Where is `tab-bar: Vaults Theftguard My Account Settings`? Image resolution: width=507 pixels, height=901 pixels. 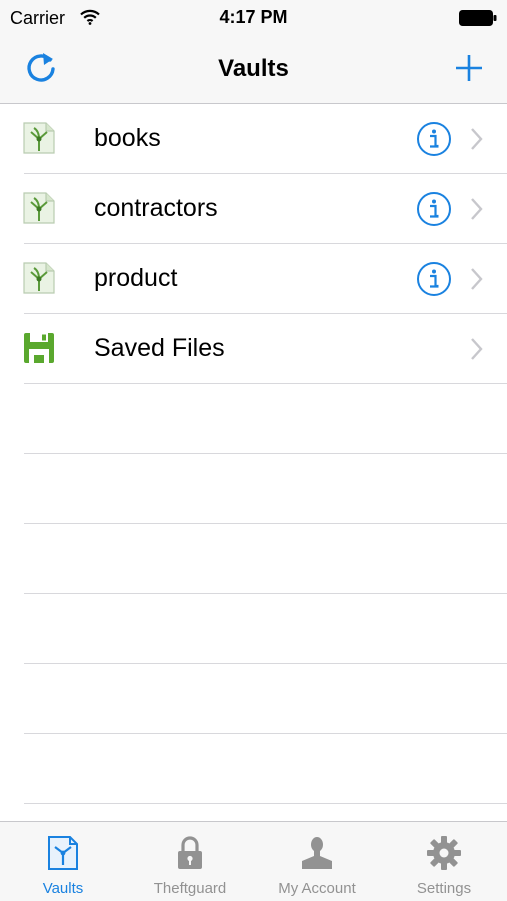
tab-bar: Vaults Theftguard My Account Settings is located at coordinates (253, 861).